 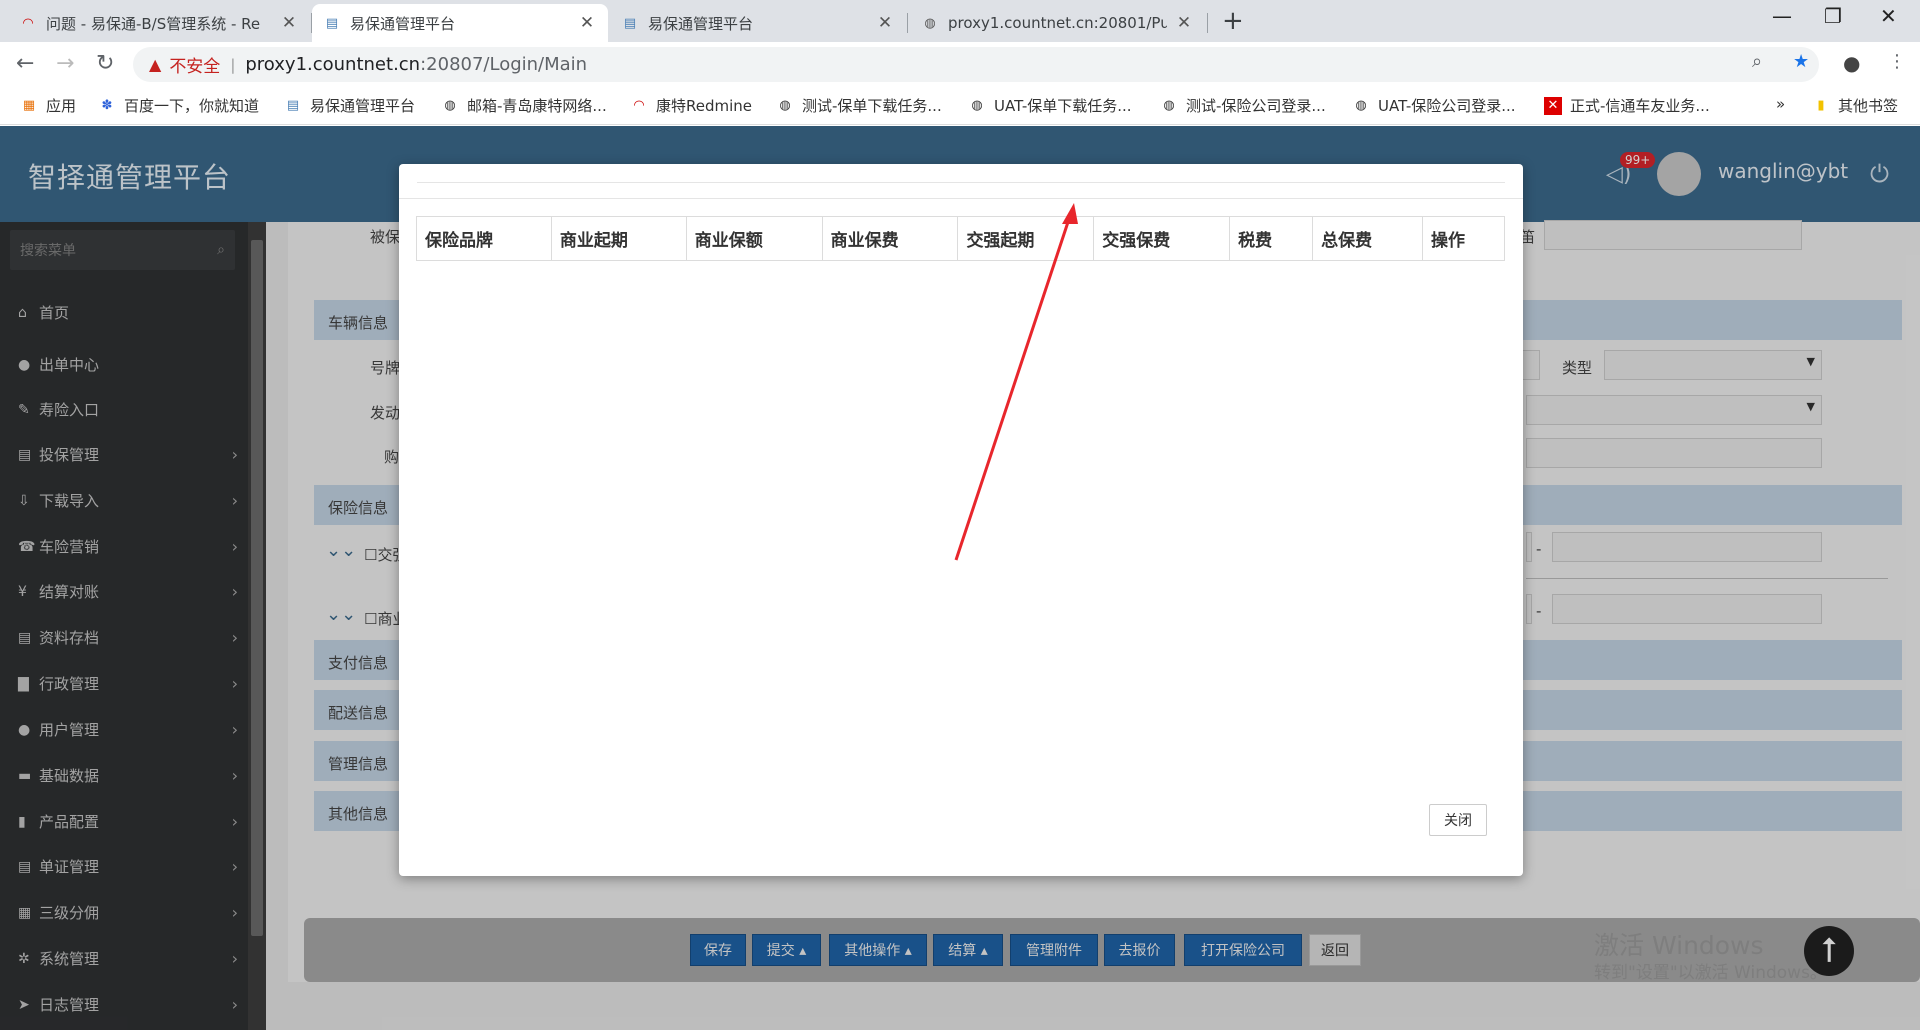 What do you see at coordinates (192, 106) in the screenshot?
I see `bookmark-label: 百度一下，你就知道` at bounding box center [192, 106].